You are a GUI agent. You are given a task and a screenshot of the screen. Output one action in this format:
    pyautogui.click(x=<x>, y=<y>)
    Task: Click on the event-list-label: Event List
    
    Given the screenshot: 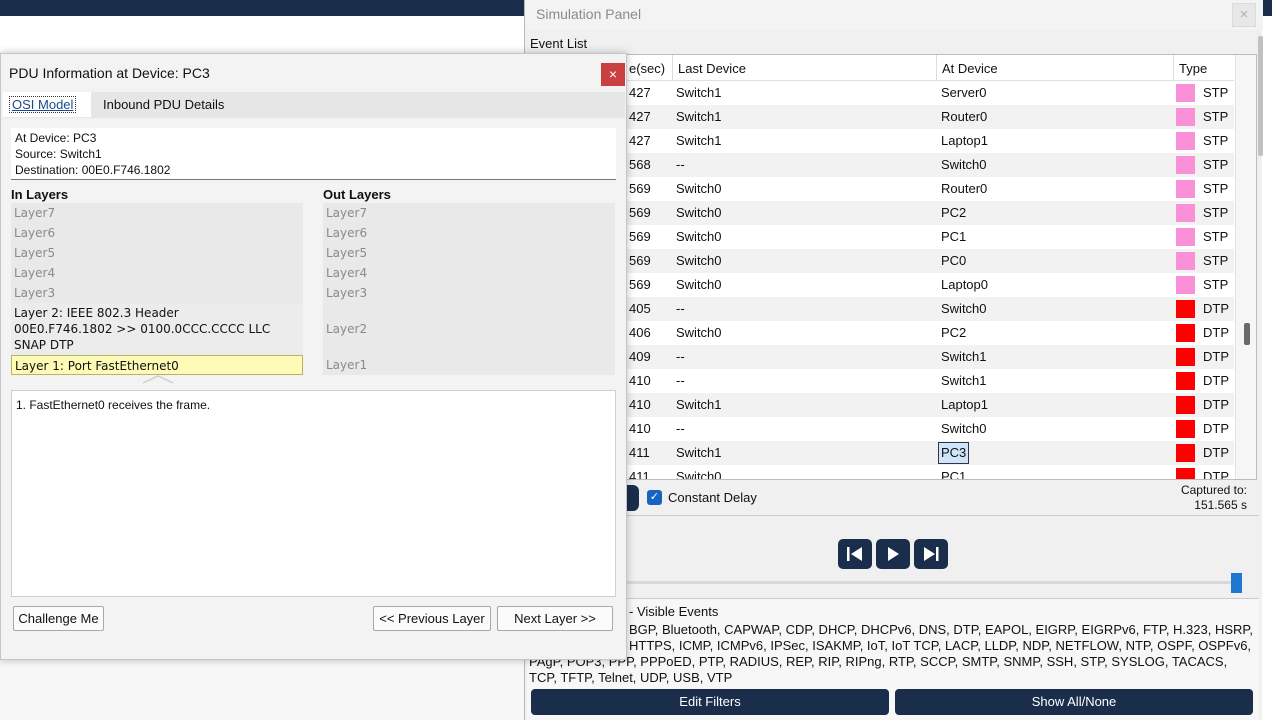 What is the action you would take?
    pyautogui.click(x=559, y=43)
    